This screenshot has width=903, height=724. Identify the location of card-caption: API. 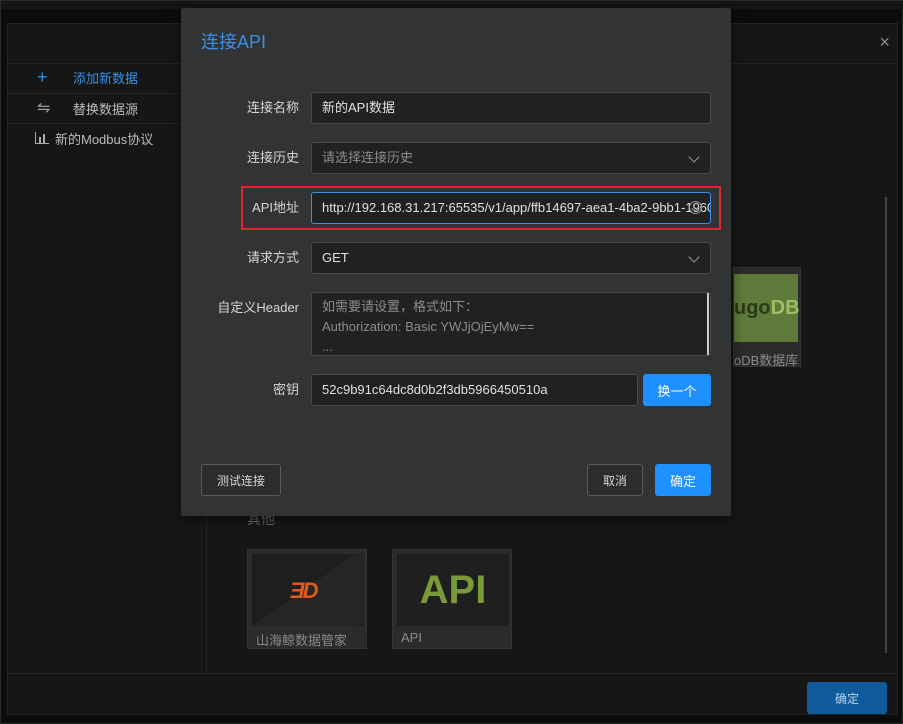
(411, 637).